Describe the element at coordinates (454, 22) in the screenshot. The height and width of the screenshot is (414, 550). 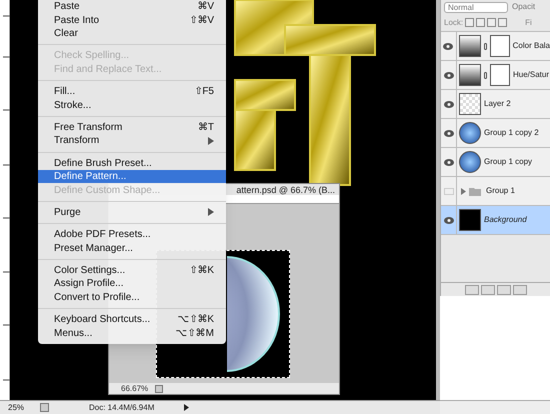
I see `lock-label: Lock:` at that location.